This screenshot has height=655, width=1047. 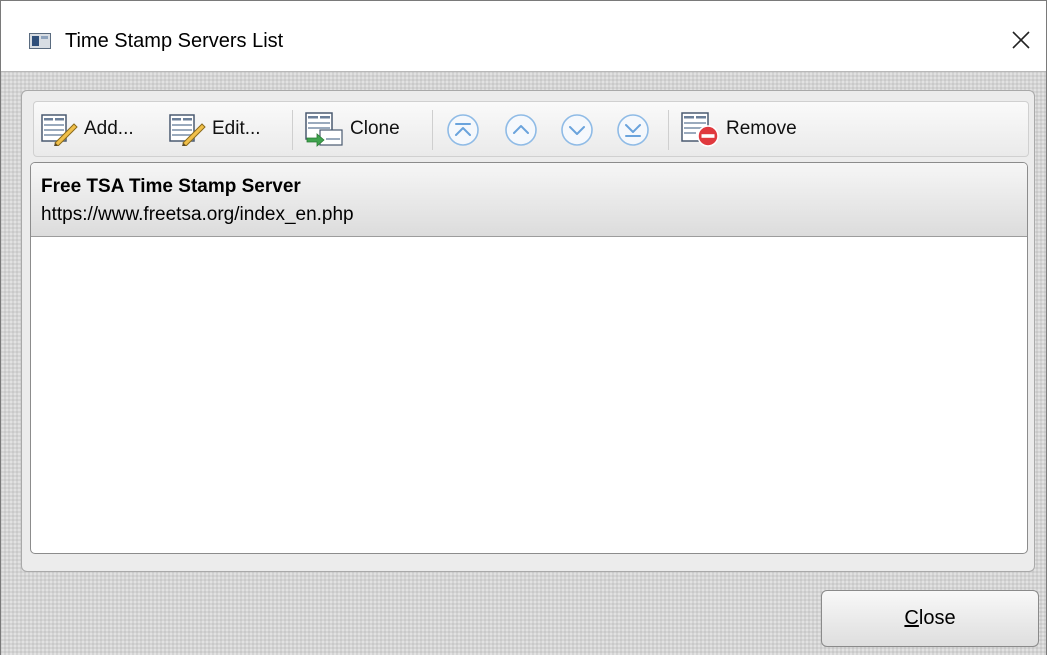 I want to click on clone-button: Clone, so click(x=352, y=129).